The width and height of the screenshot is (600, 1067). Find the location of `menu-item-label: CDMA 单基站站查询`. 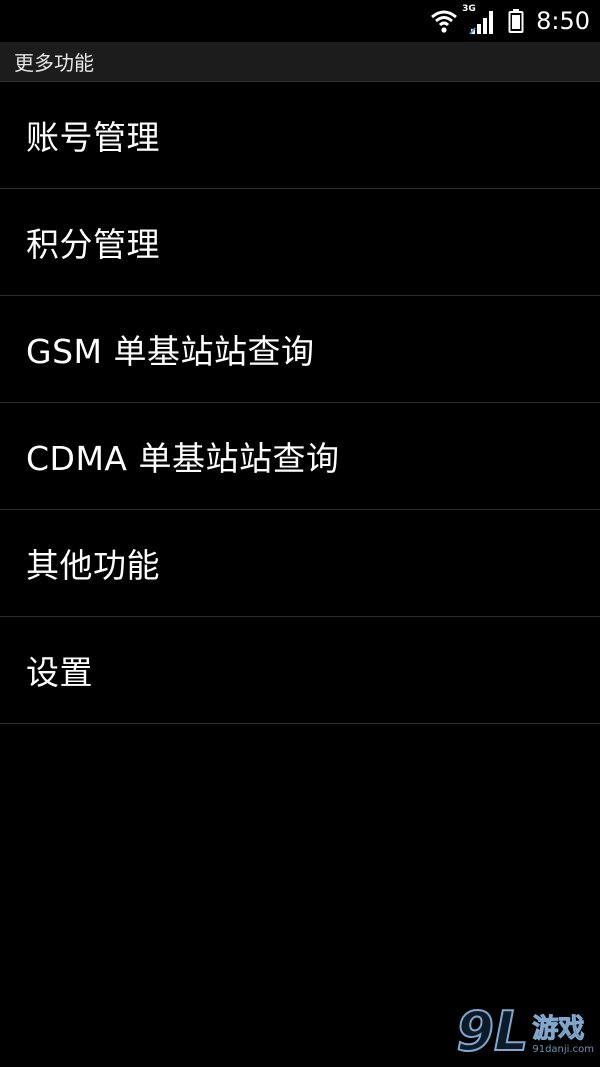

menu-item-label: CDMA 单基站站查询 is located at coordinates (183, 458).